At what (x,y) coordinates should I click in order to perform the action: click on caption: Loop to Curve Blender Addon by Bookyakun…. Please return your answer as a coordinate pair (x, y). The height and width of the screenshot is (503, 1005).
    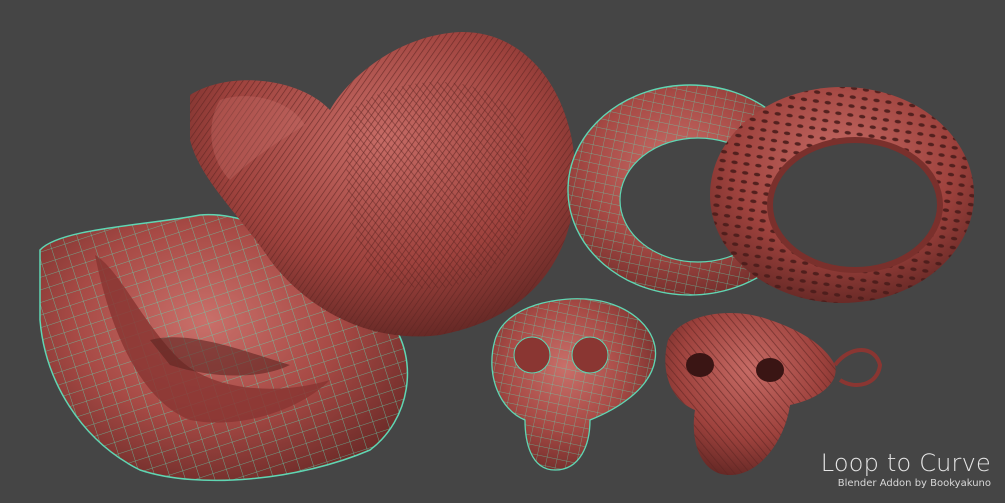
    Looking at the image, I should click on (906, 470).